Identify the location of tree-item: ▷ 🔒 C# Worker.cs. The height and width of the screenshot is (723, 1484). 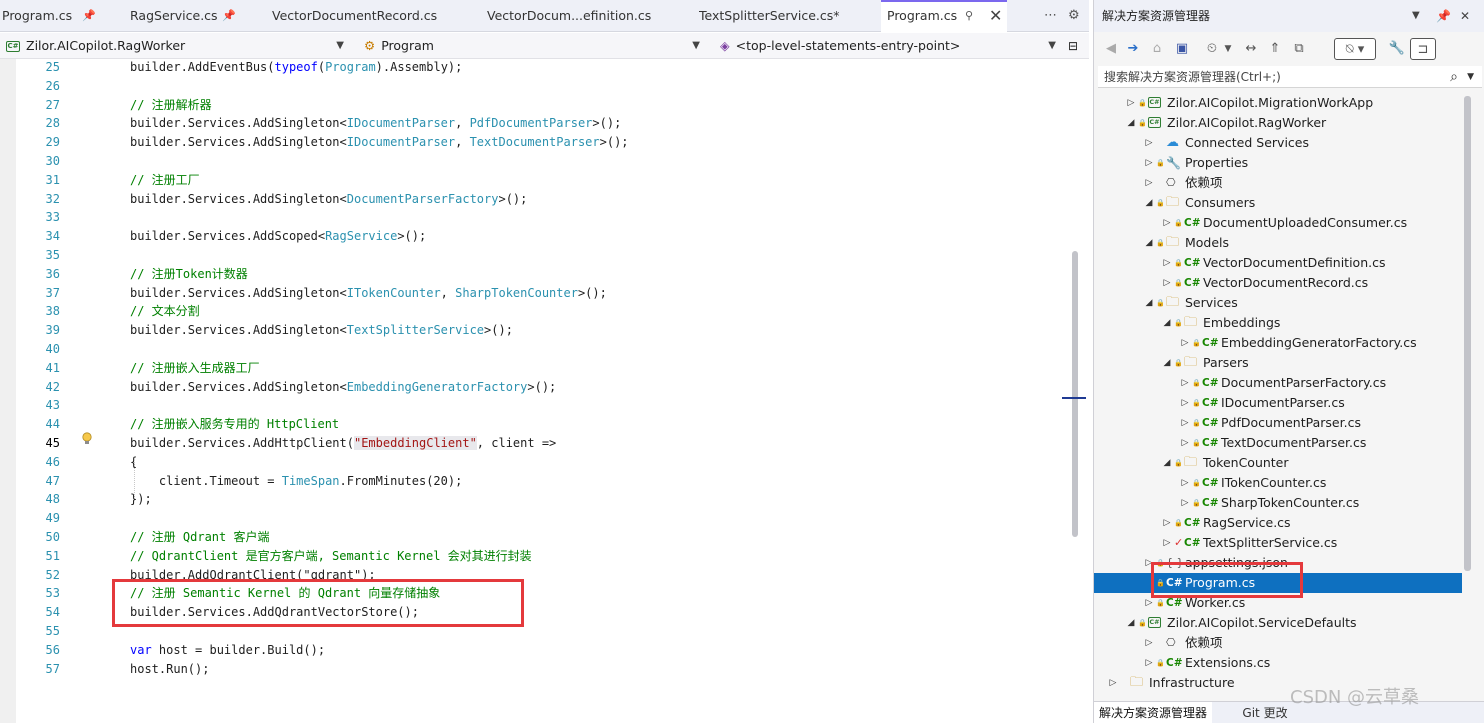
(1278, 603).